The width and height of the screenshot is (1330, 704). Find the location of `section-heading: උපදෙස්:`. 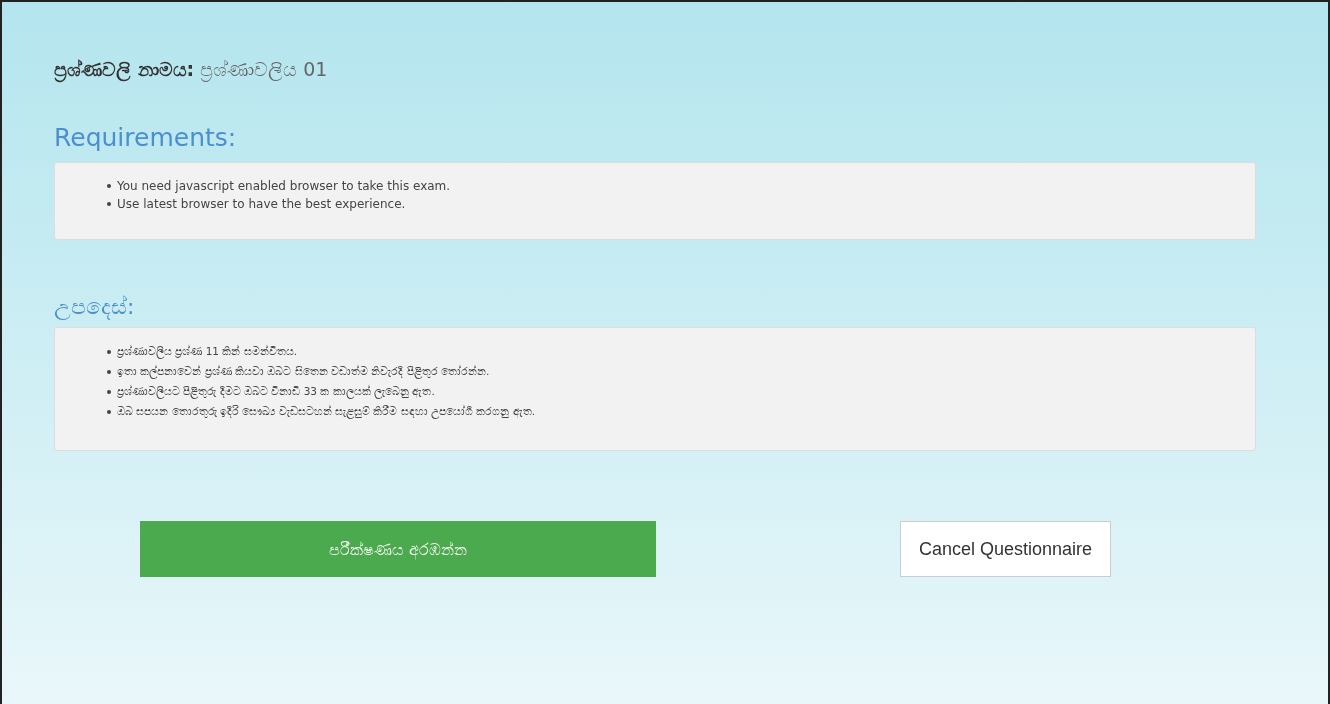

section-heading: උපදෙස්: is located at coordinates (95, 306).